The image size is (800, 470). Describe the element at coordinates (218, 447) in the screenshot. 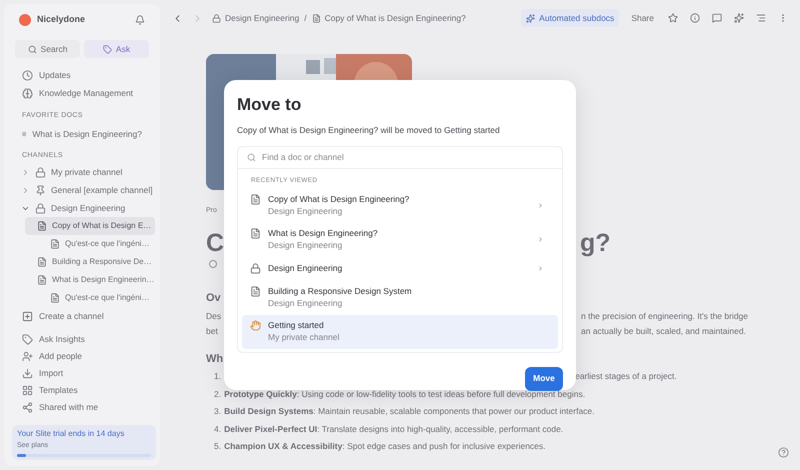

I see `list-number: 5.` at that location.